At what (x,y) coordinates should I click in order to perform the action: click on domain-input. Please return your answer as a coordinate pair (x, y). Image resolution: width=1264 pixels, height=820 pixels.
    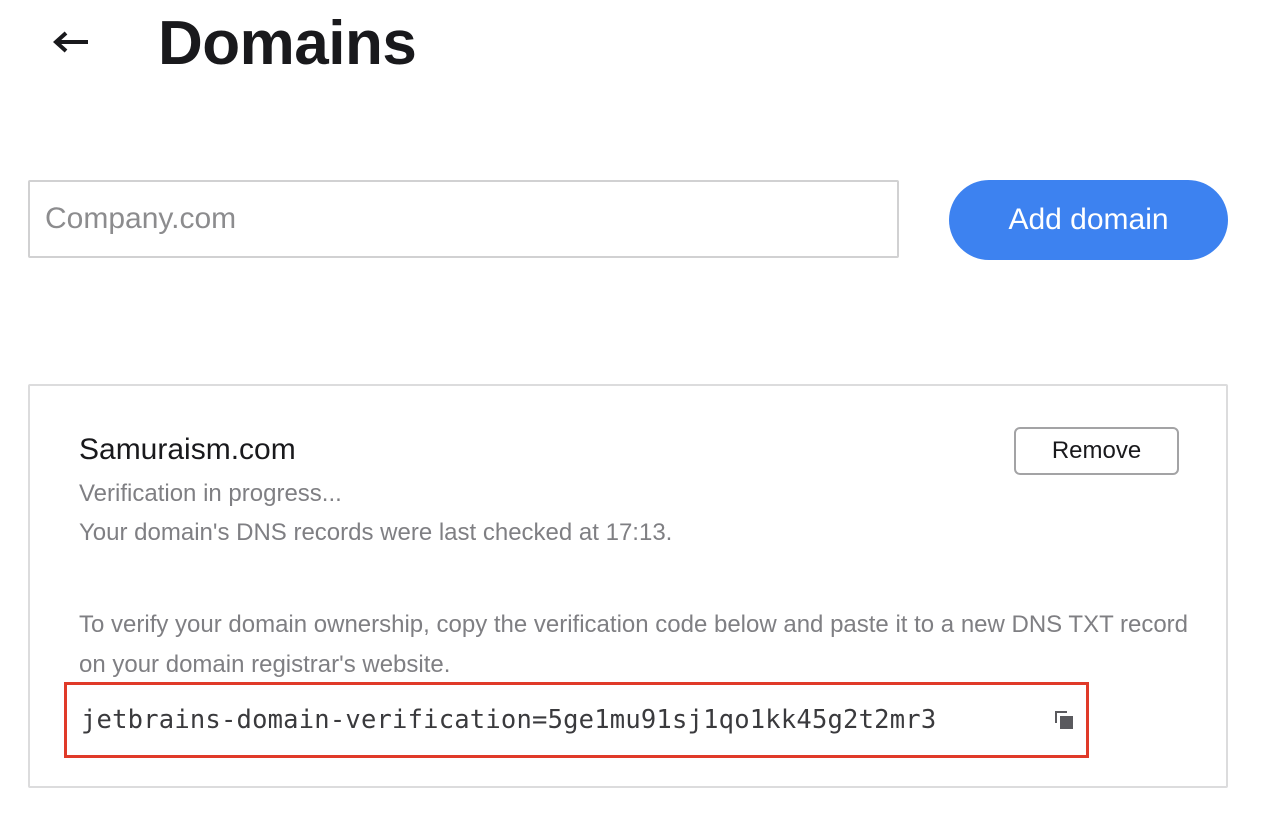
    Looking at the image, I should click on (463, 219).